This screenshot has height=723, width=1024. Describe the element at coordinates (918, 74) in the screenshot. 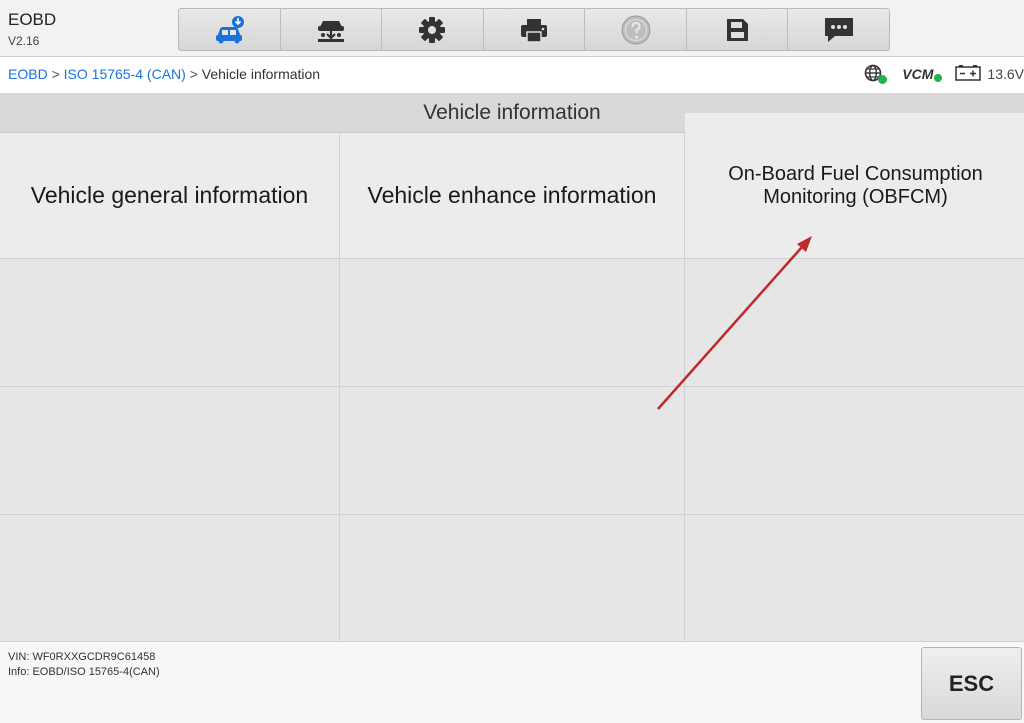

I see `vcm-label: VCM` at that location.